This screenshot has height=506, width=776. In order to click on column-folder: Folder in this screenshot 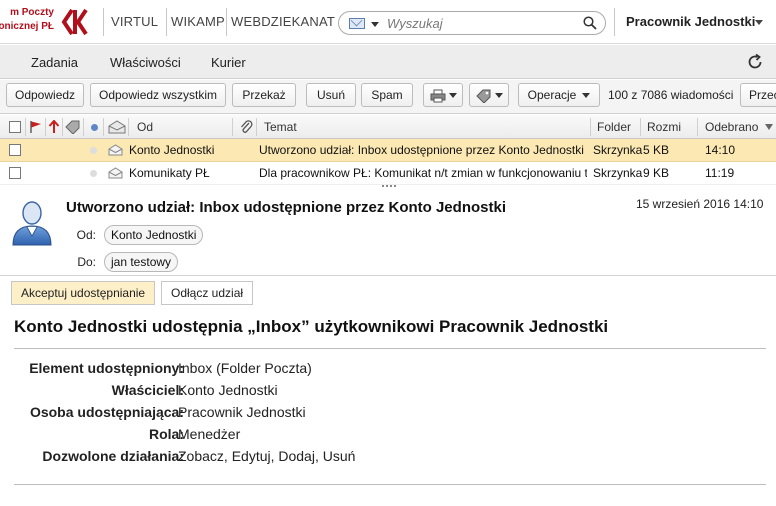, I will do `click(614, 127)`.